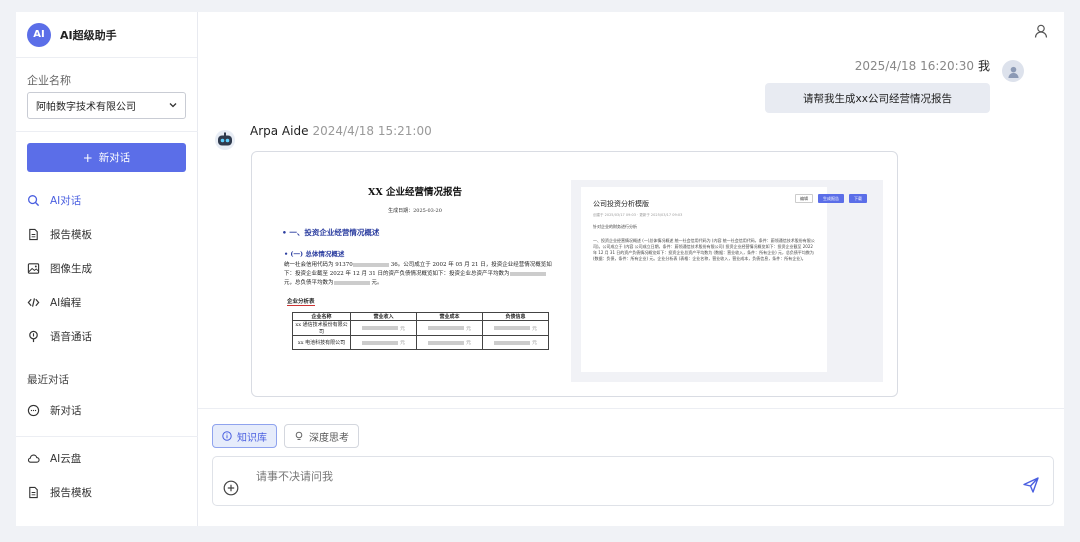 The height and width of the screenshot is (542, 1080). Describe the element at coordinates (914, 66) in the screenshot. I see `user-message-time: 2025/4/18 16:20:30` at that location.